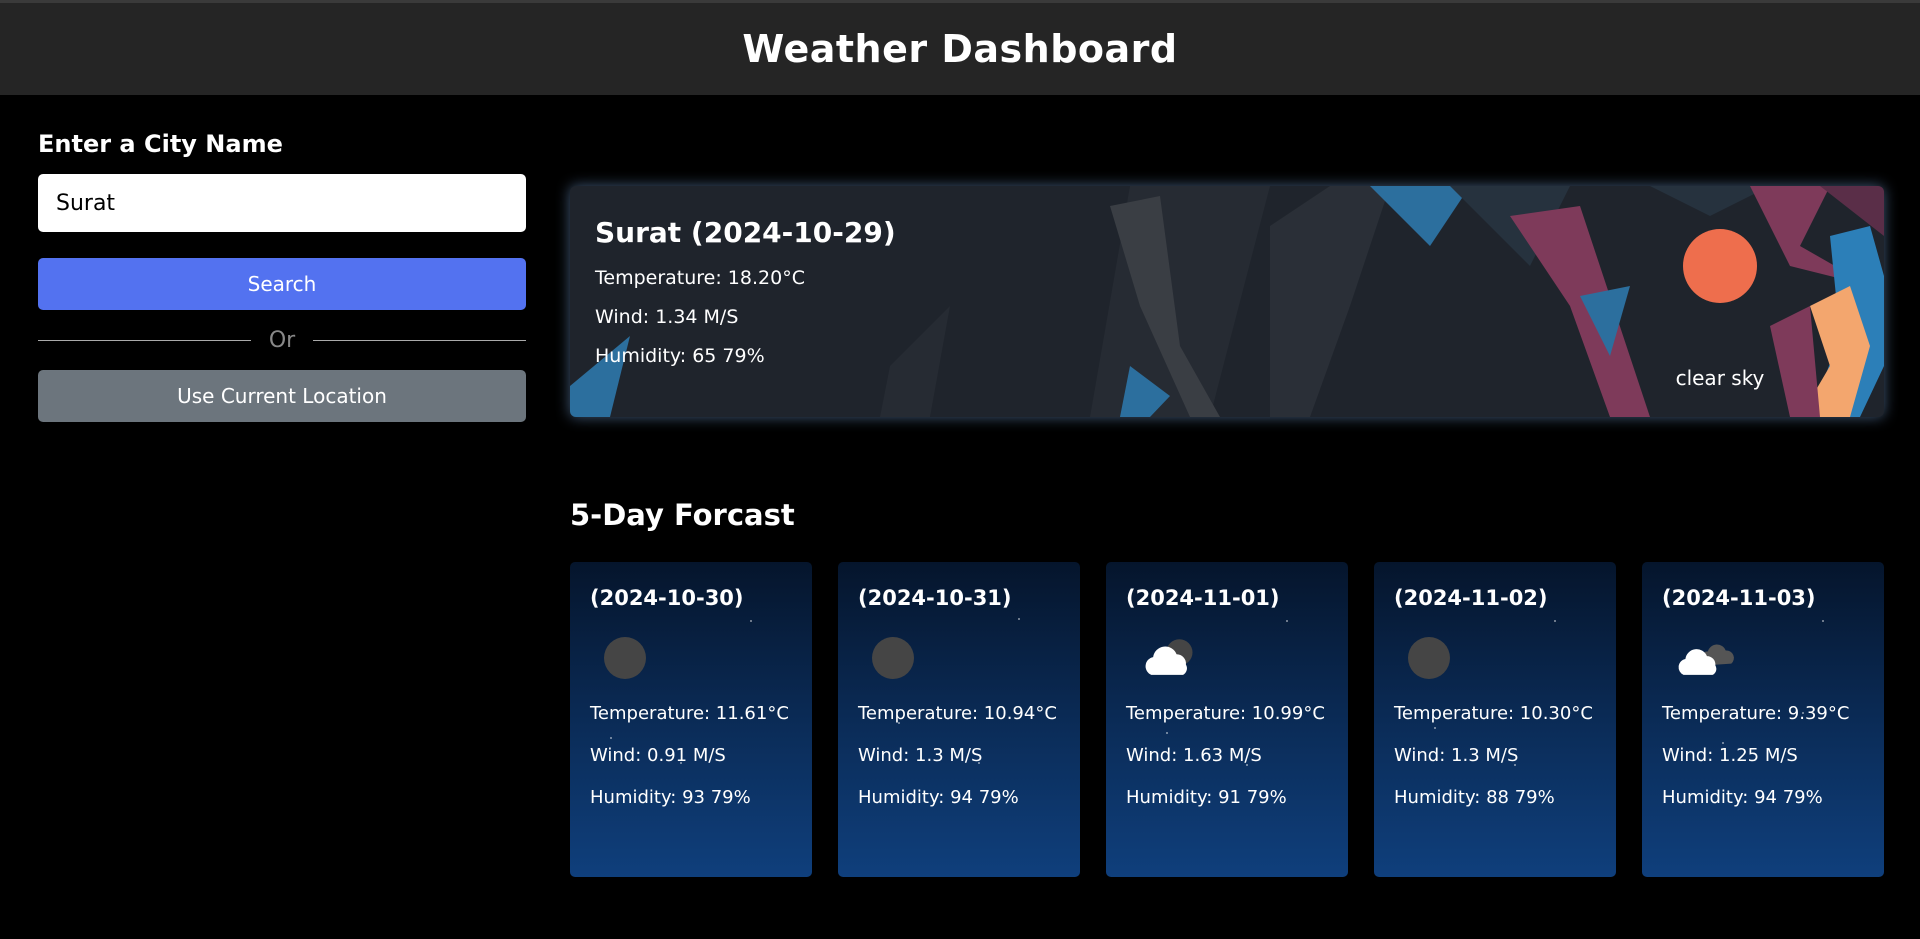 The height and width of the screenshot is (939, 1920). I want to click on forecast-temperature: Temperature: 10.94°C, so click(957, 713).